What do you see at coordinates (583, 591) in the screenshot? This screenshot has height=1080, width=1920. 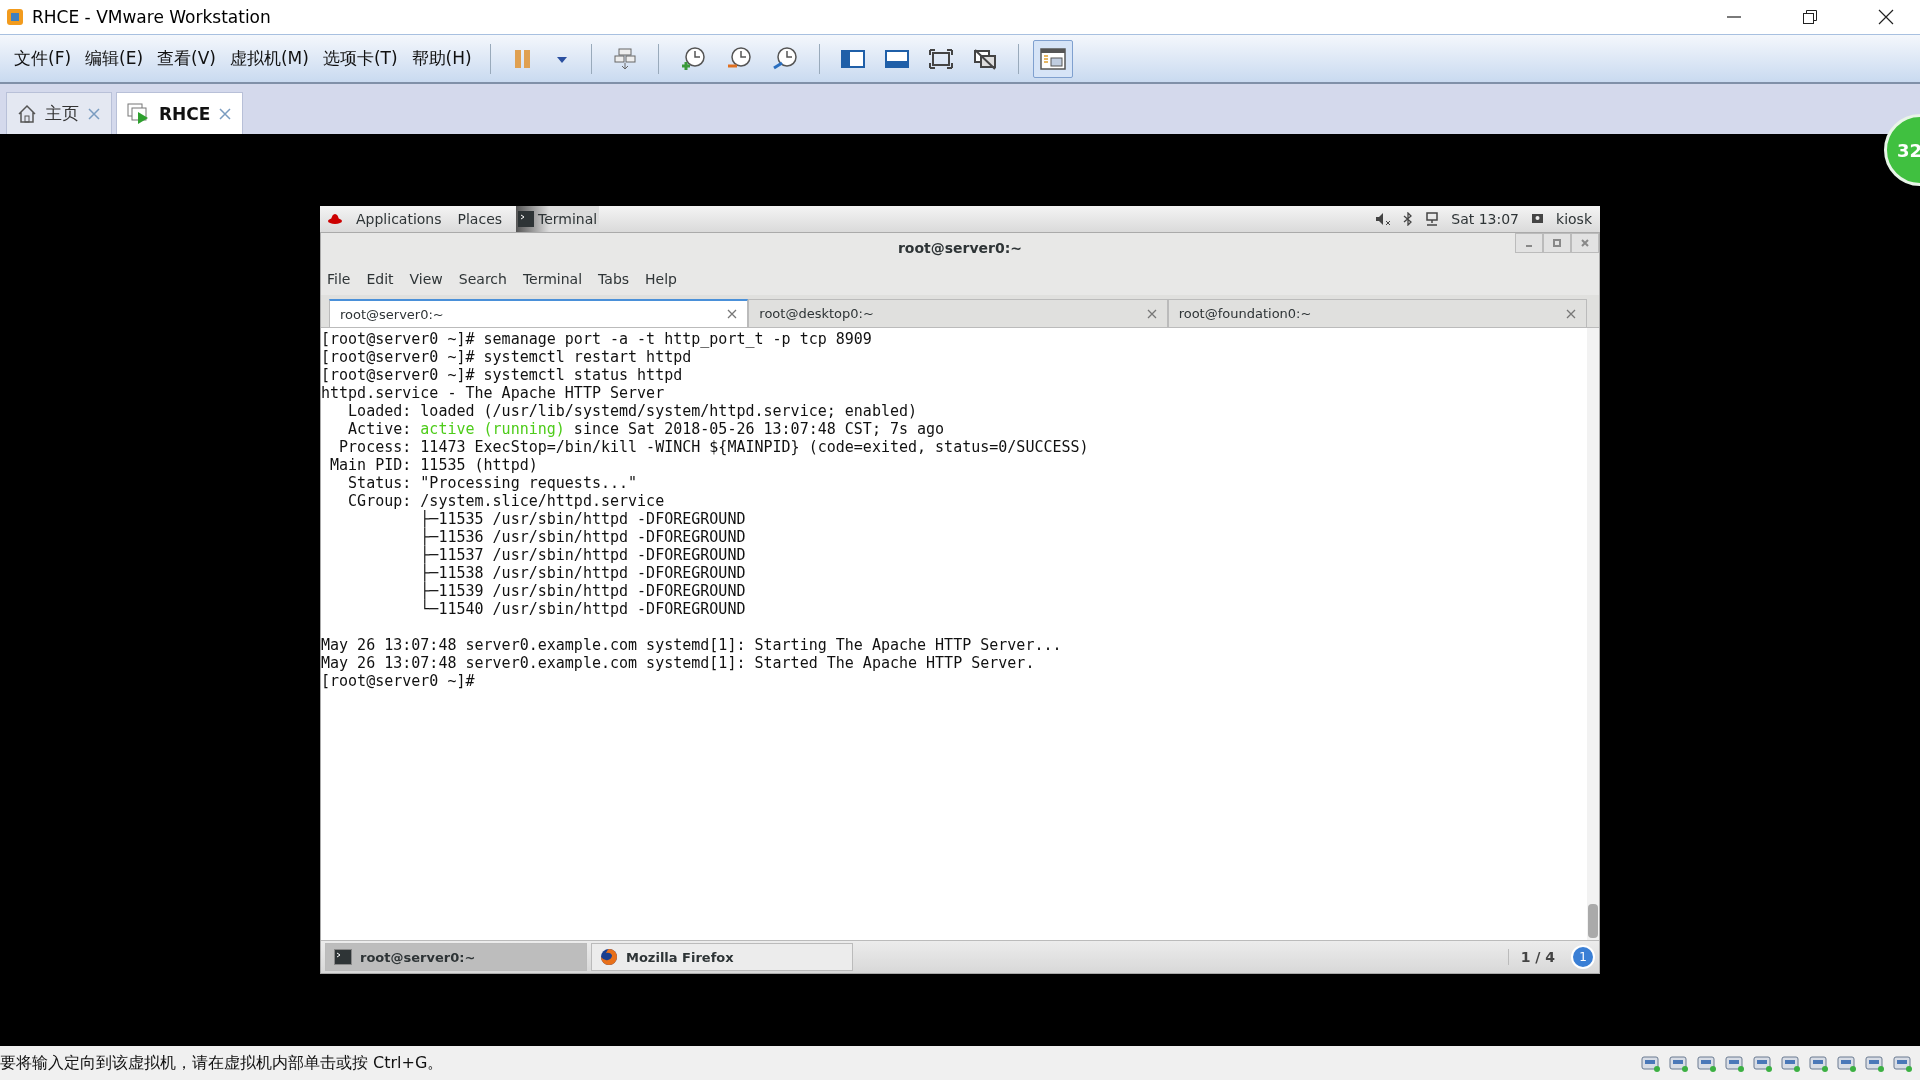 I see `terminal-line: ├─11539 /usr/sbin/httpd -DFOREGROUND` at bounding box center [583, 591].